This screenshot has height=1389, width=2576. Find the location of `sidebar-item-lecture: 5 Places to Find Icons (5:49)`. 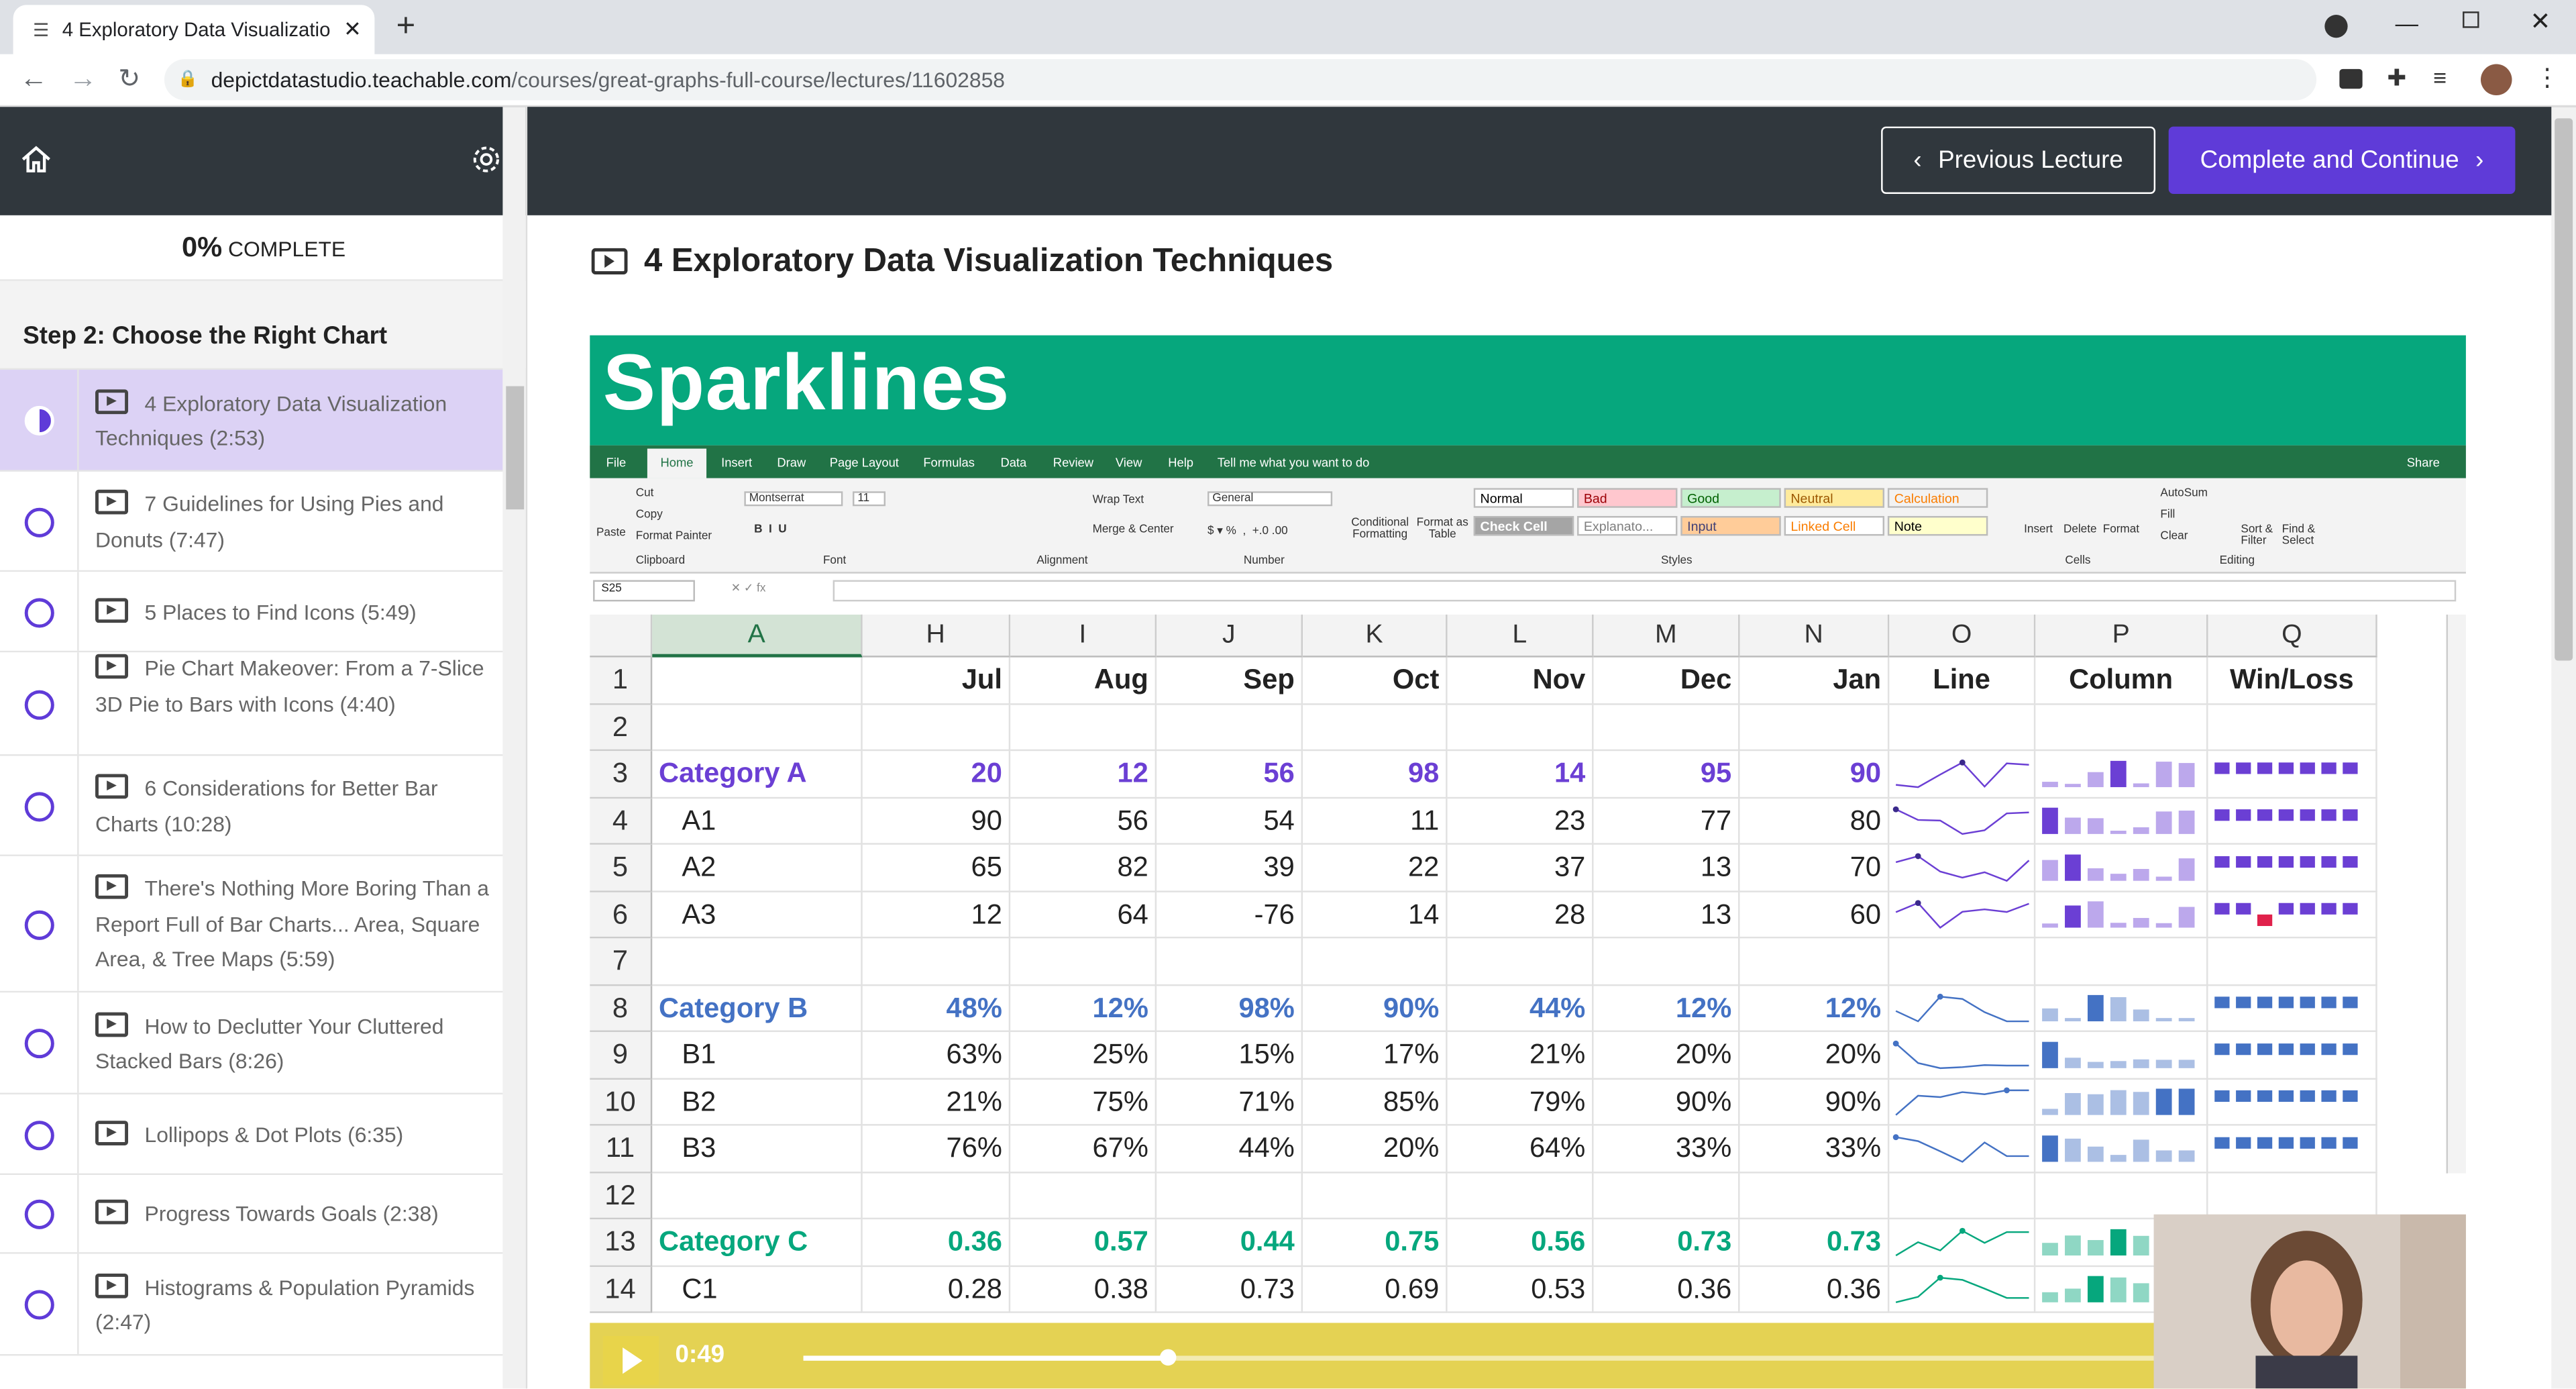

sidebar-item-lecture: 5 Places to Find Icons (5:49) is located at coordinates (251, 612).